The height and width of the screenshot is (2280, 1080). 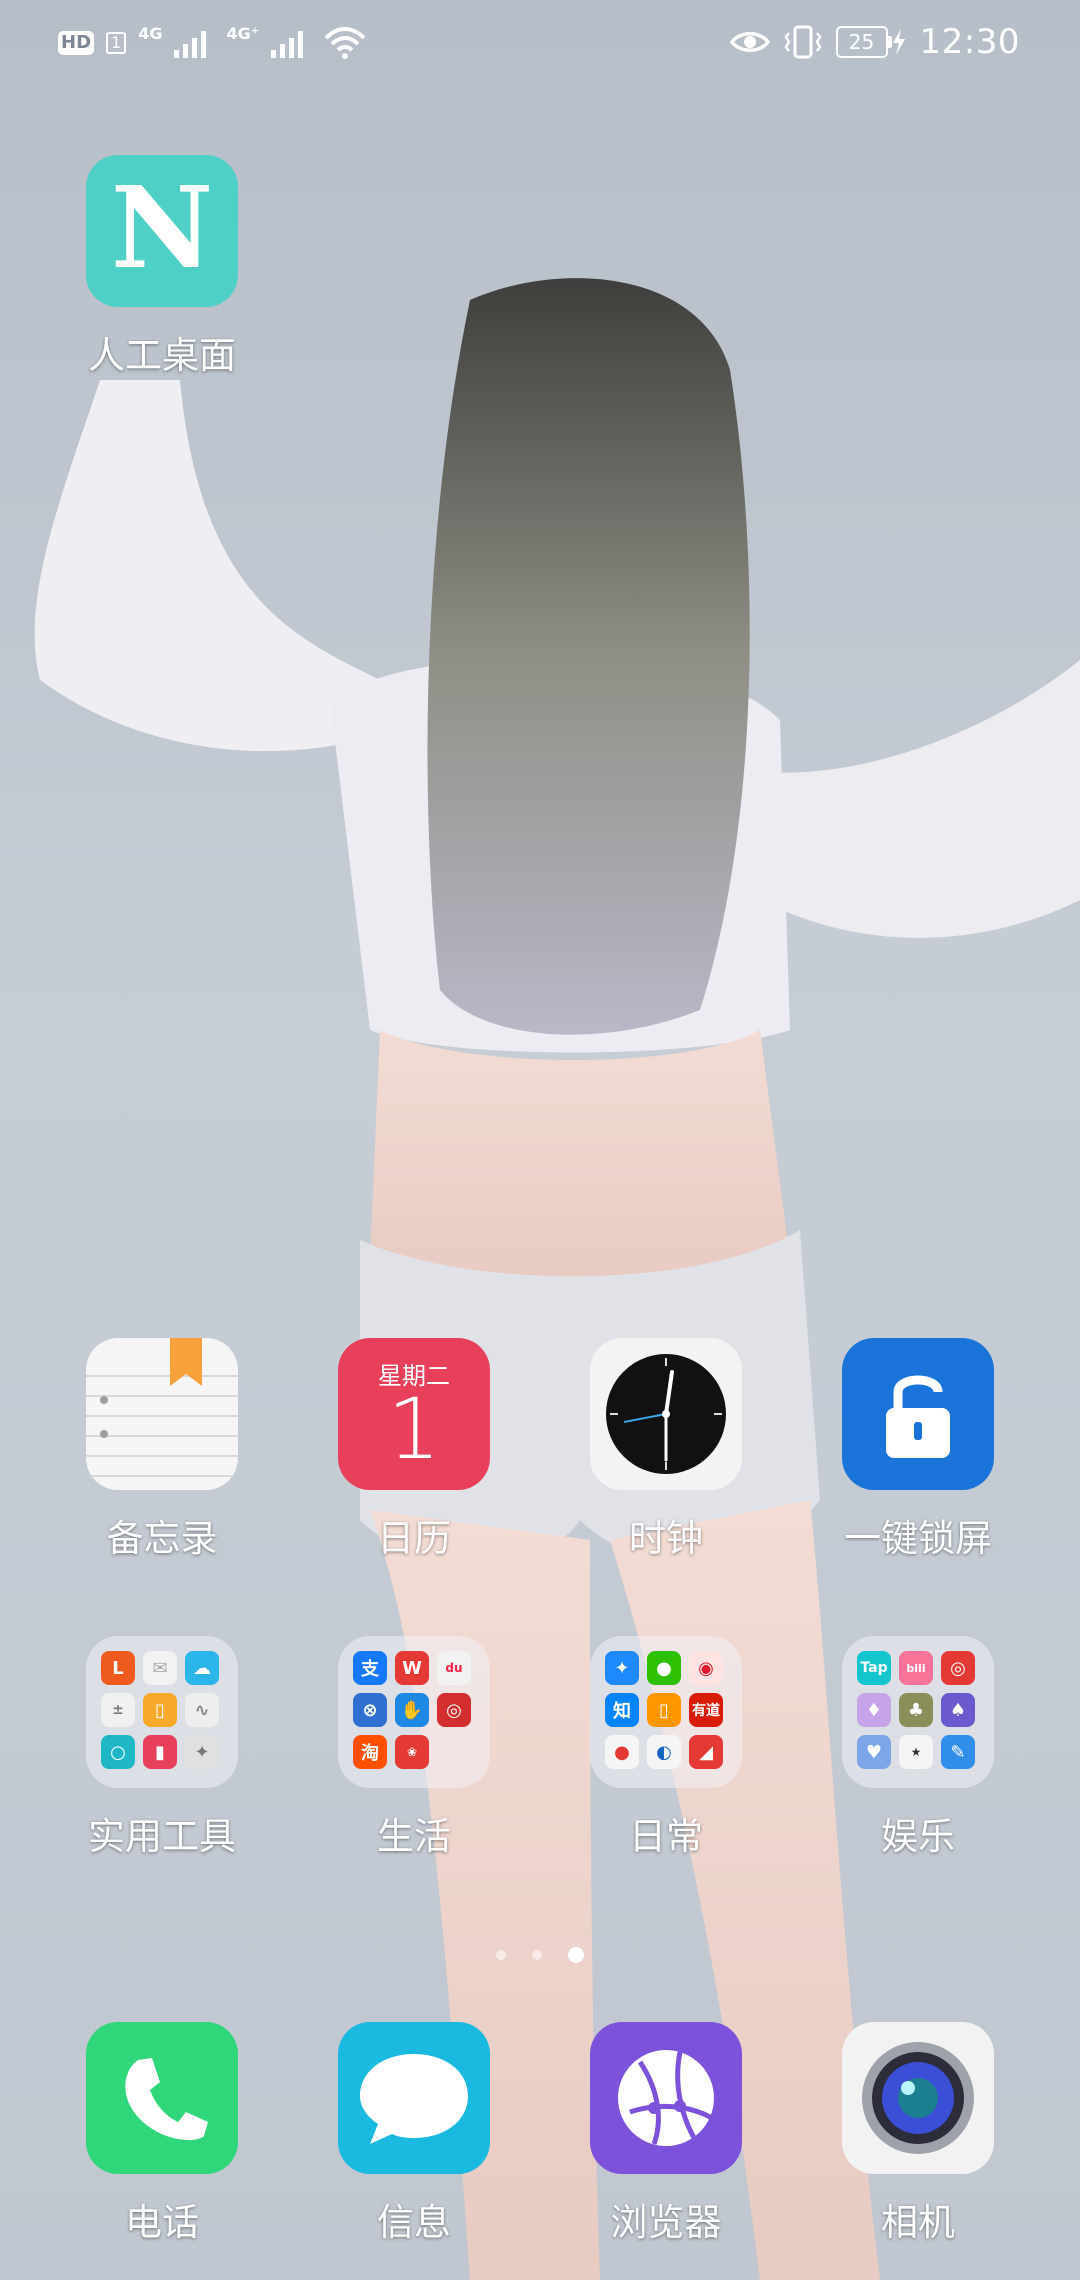 What do you see at coordinates (370, 1752) in the screenshot?
I see `taobao-icon: 淘` at bounding box center [370, 1752].